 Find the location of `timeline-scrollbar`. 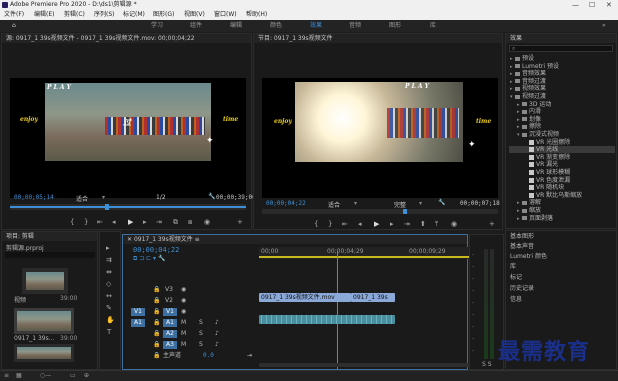

timeline-scrollbar is located at coordinates (364, 365).